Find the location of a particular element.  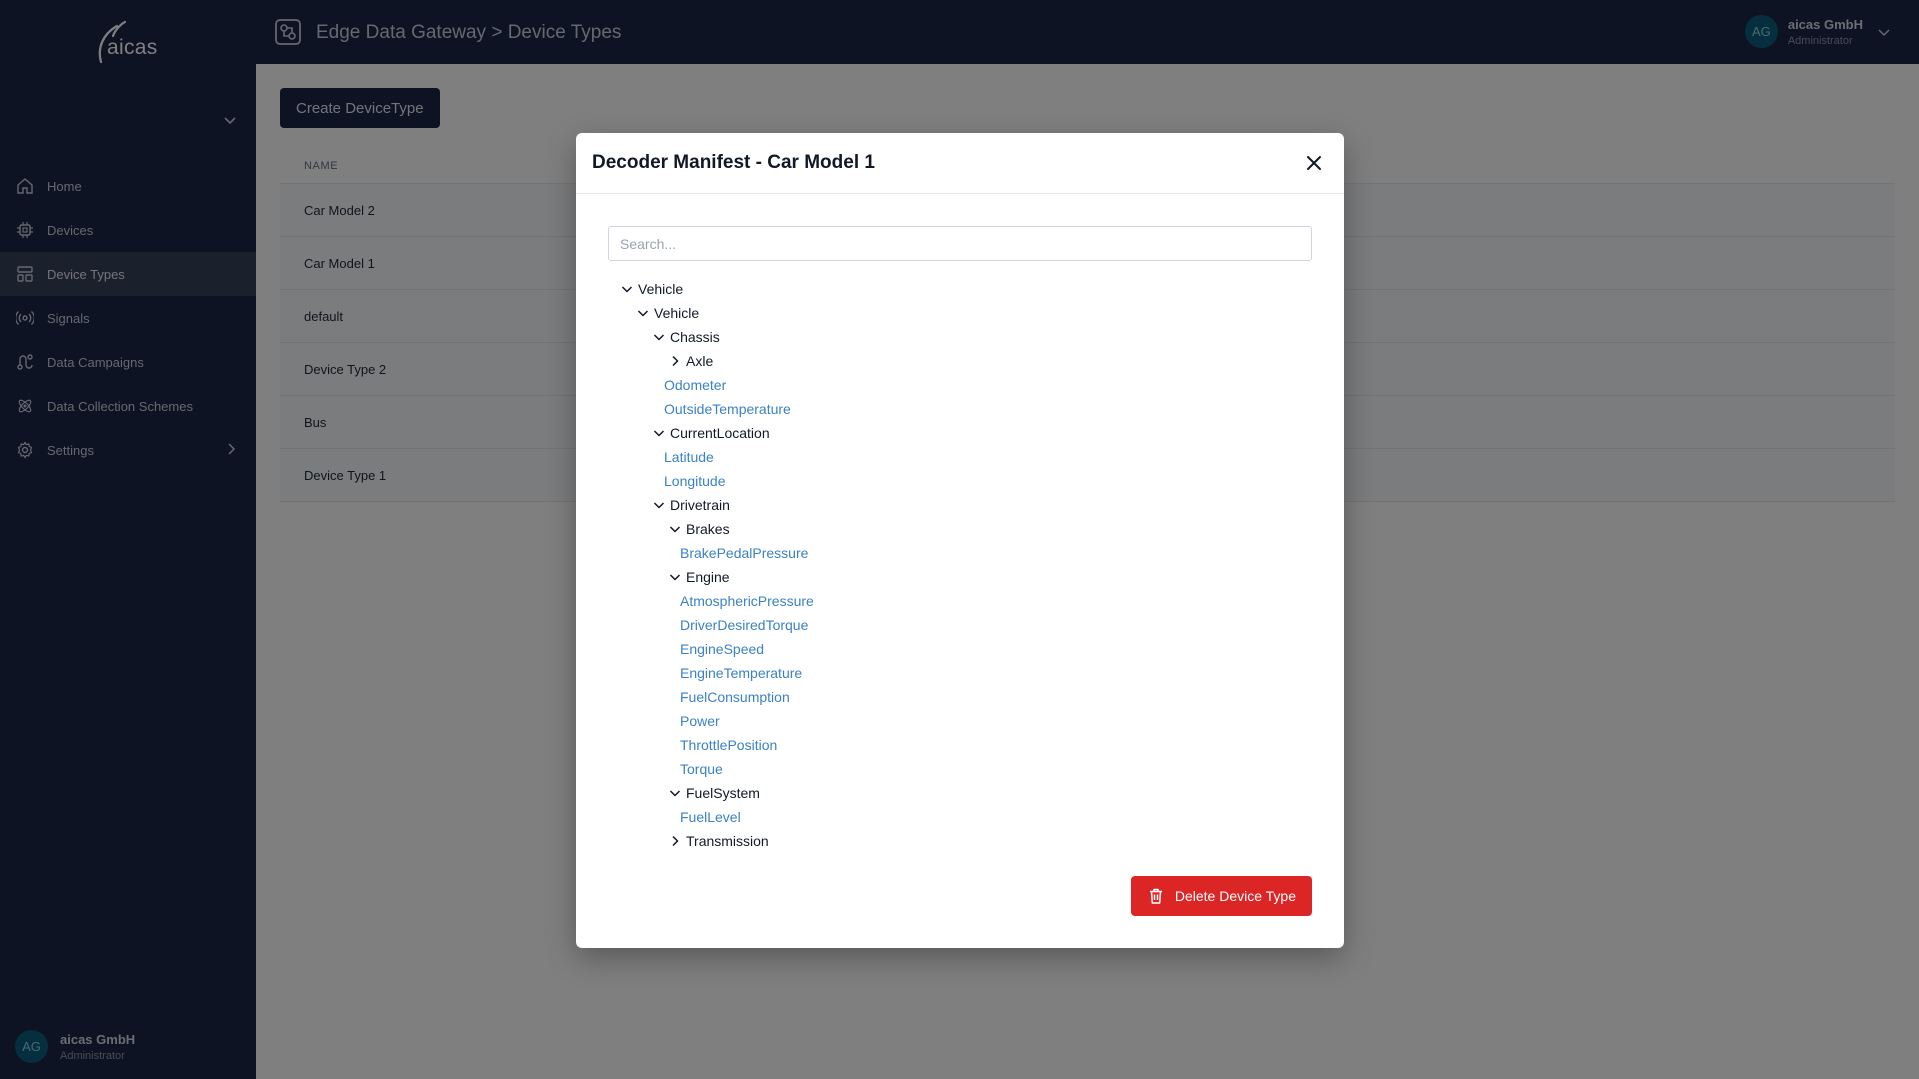

tree-label: ThrottlePosition is located at coordinates (728, 745).